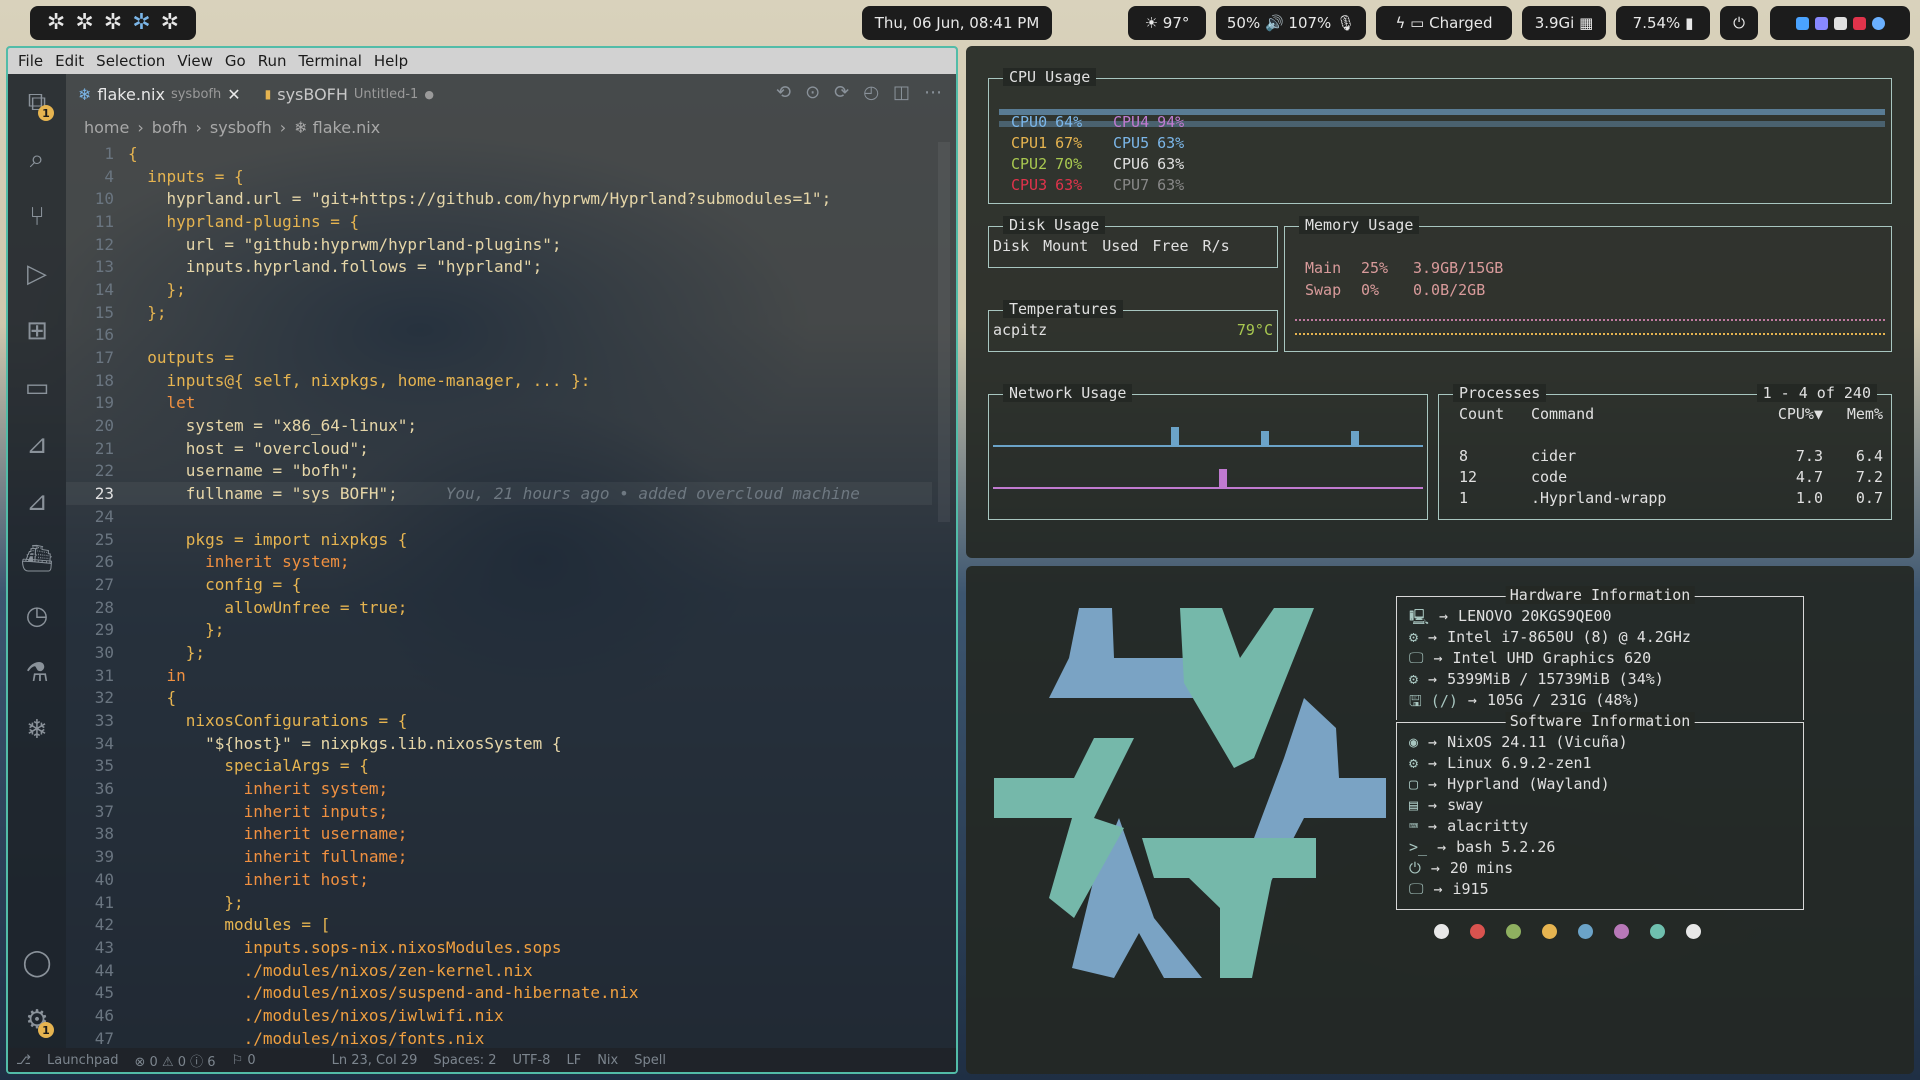 This screenshot has height=1080, width=1920. Describe the element at coordinates (499, 629) in the screenshot. I see `code-line: 29 };` at that location.